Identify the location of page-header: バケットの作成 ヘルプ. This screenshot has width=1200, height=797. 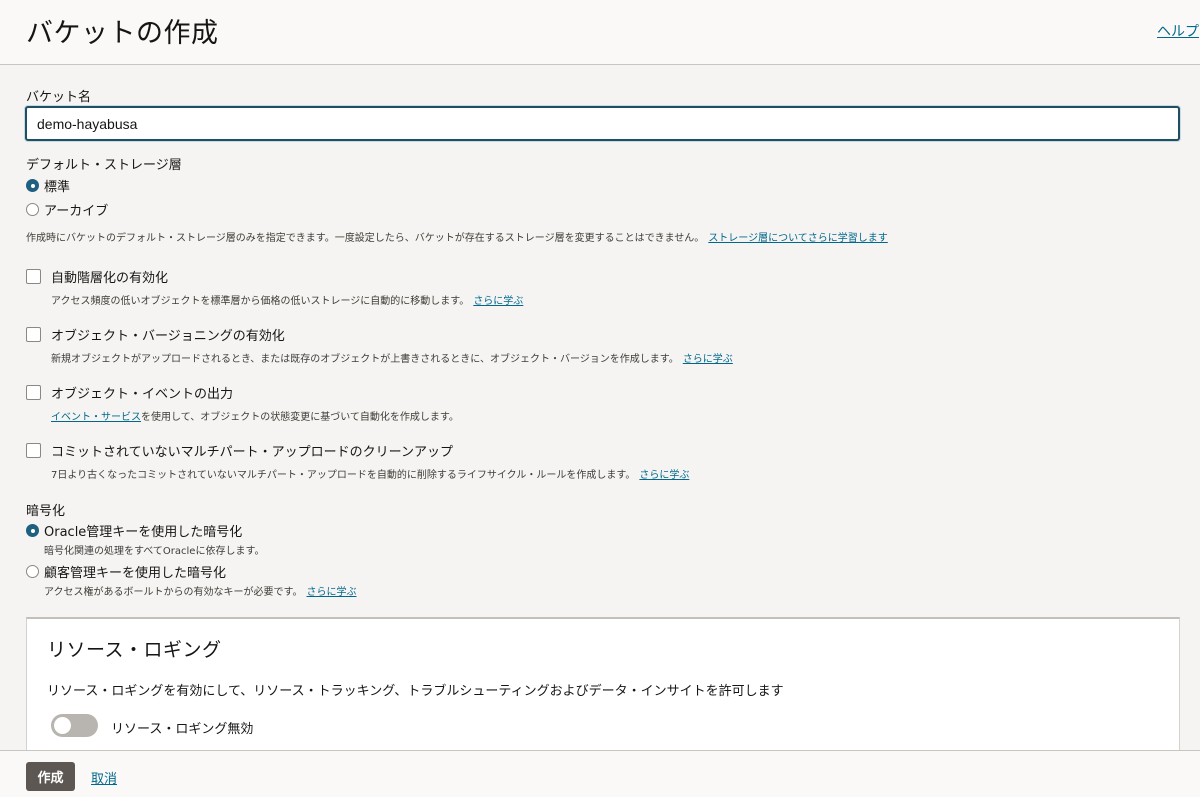
(600, 32).